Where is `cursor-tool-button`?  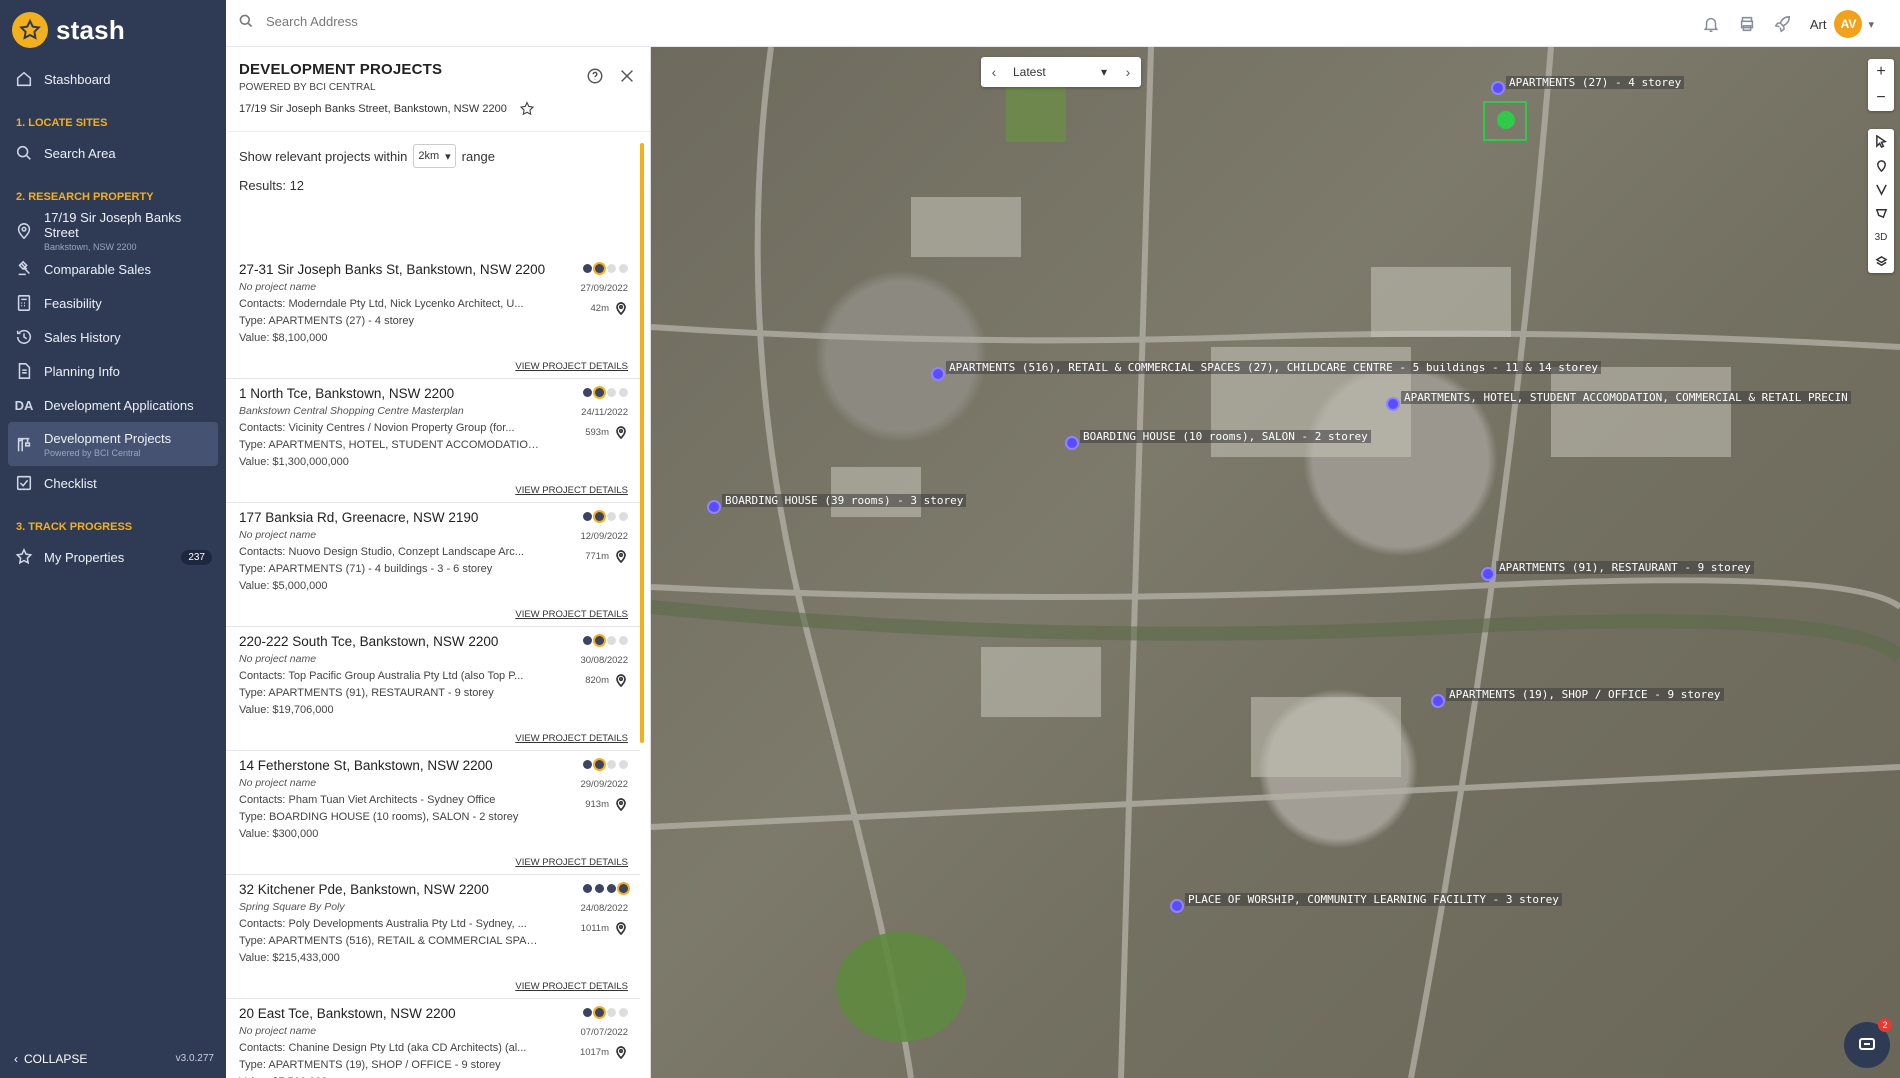 cursor-tool-button is located at coordinates (1881, 141).